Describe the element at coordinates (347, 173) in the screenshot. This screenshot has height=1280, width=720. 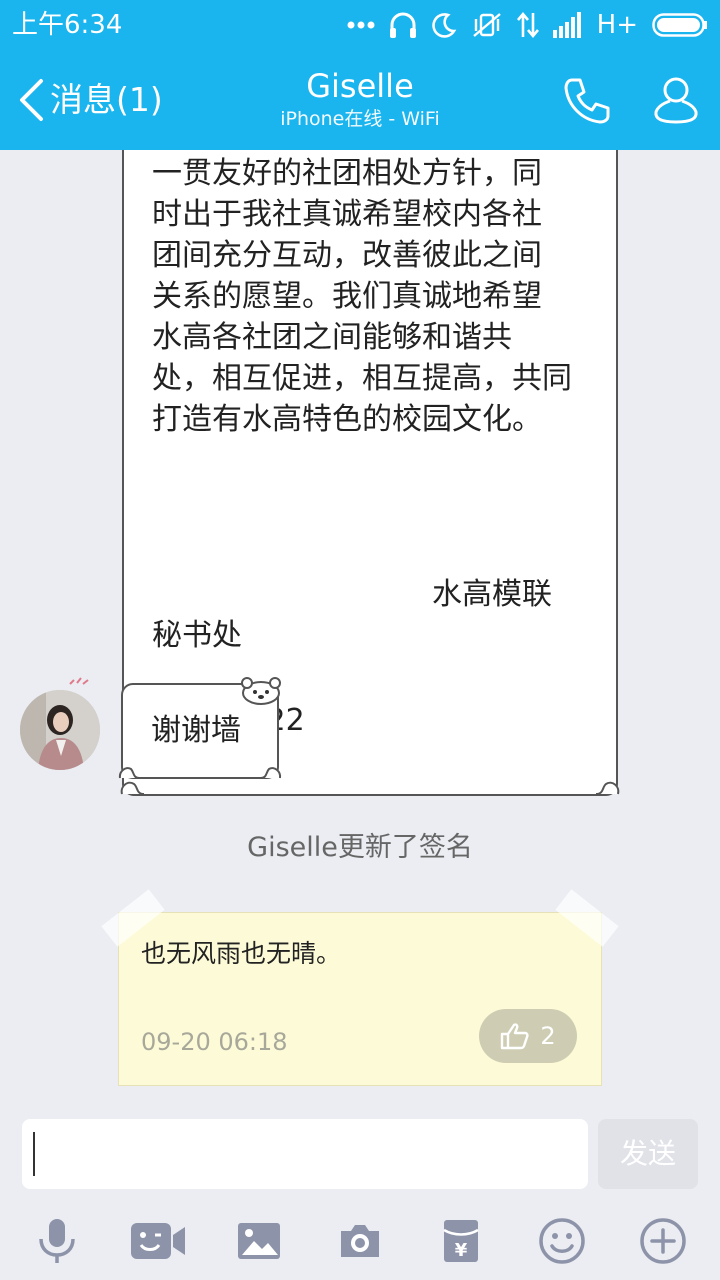
I see `message-line: 一贯友好的社团相处方针，同` at that location.